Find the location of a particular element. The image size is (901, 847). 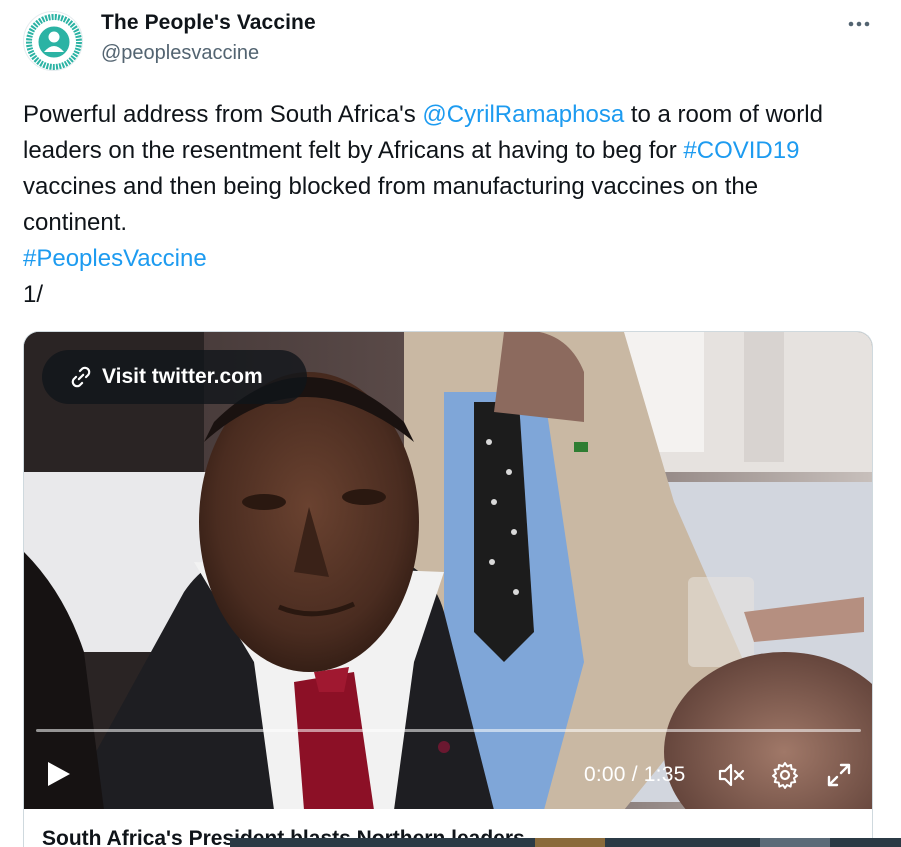

settings-button is located at coordinates (785, 775).